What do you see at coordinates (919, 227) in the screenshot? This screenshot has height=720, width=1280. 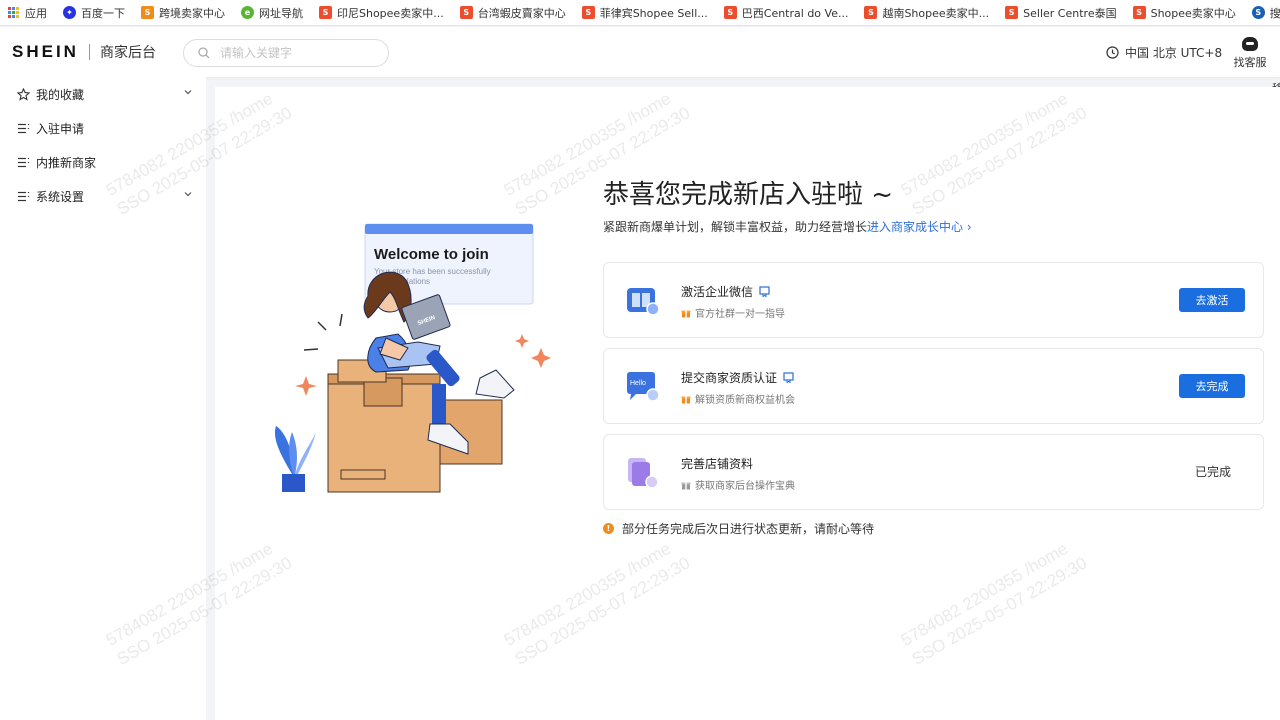 I see `growth-center-link: 进入商家成长中心 ›` at bounding box center [919, 227].